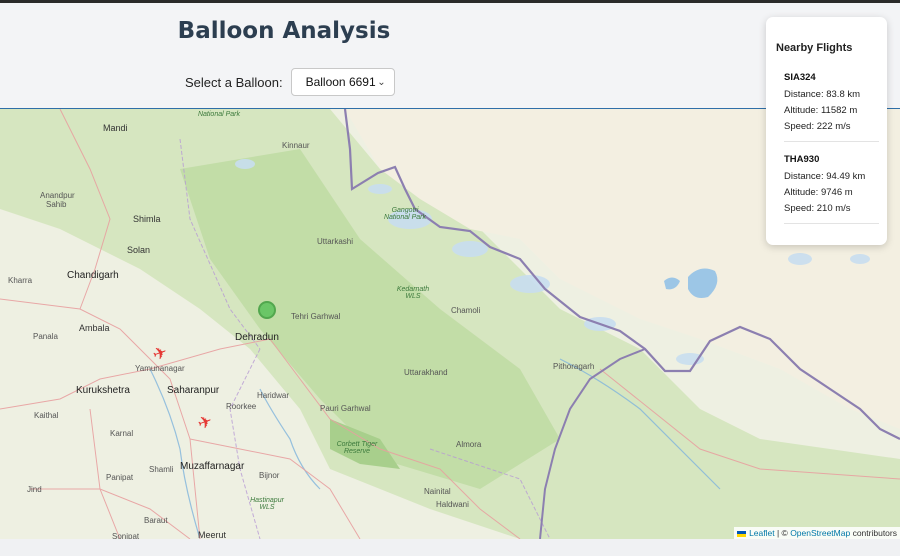 This screenshot has width=900, height=556. I want to click on osm-link: OpenStreetMap, so click(820, 533).